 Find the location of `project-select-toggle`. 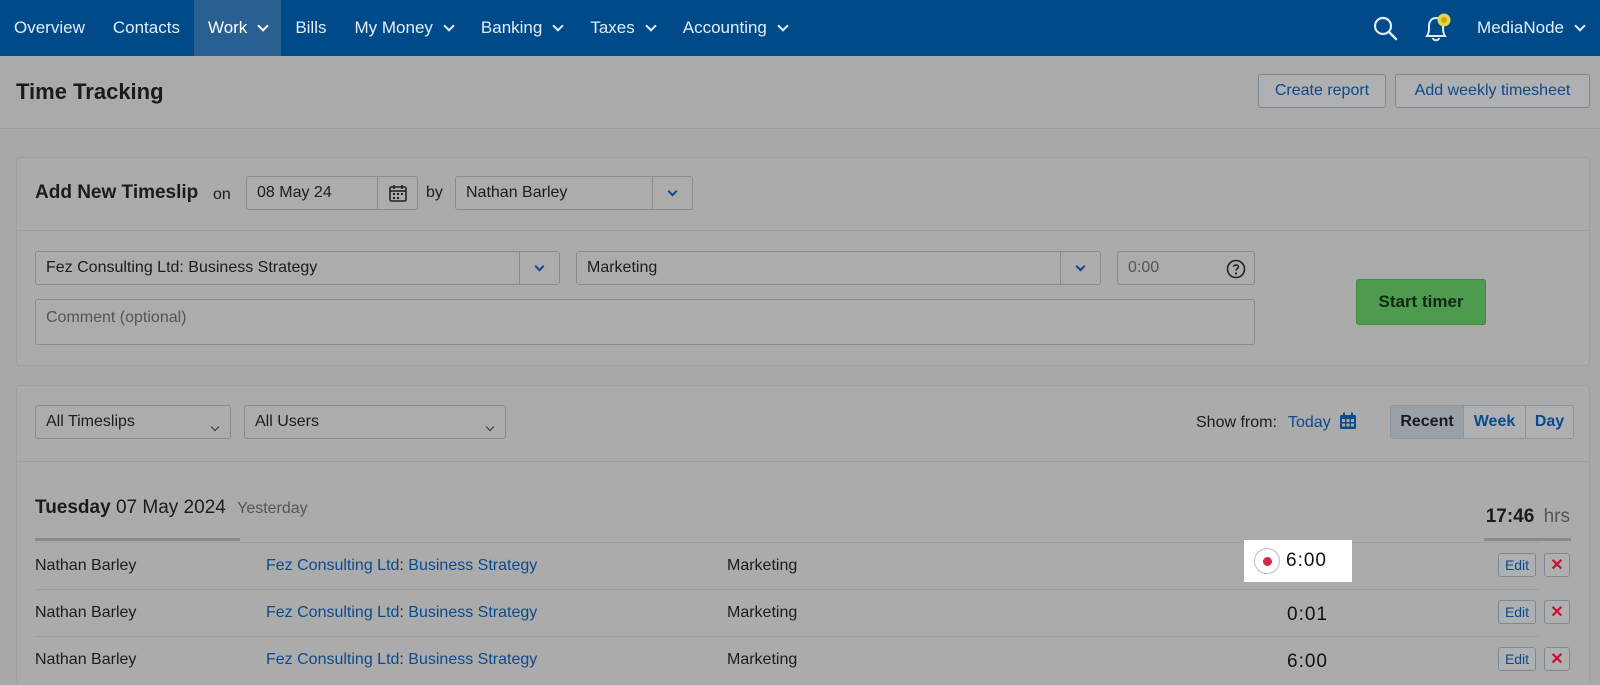

project-select-toggle is located at coordinates (539, 268).